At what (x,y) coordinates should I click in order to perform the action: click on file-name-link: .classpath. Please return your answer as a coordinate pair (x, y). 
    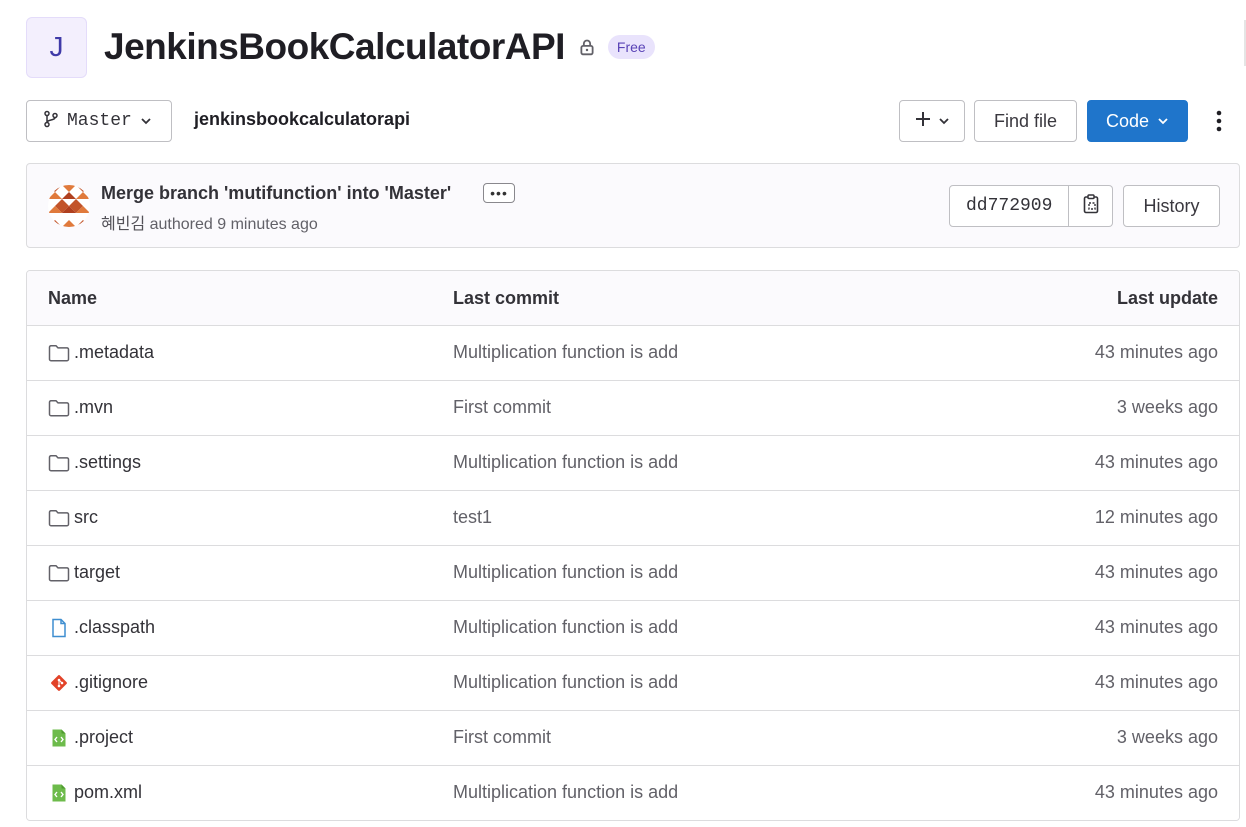
    Looking at the image, I should click on (114, 627).